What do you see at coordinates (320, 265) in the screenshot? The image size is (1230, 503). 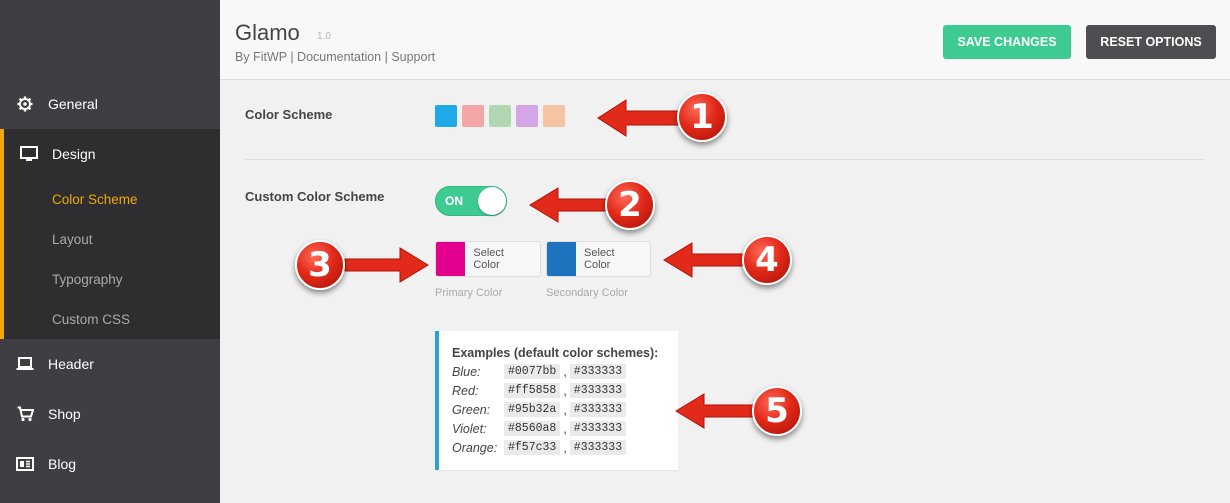 I see `annotation-badge-3: 3` at bounding box center [320, 265].